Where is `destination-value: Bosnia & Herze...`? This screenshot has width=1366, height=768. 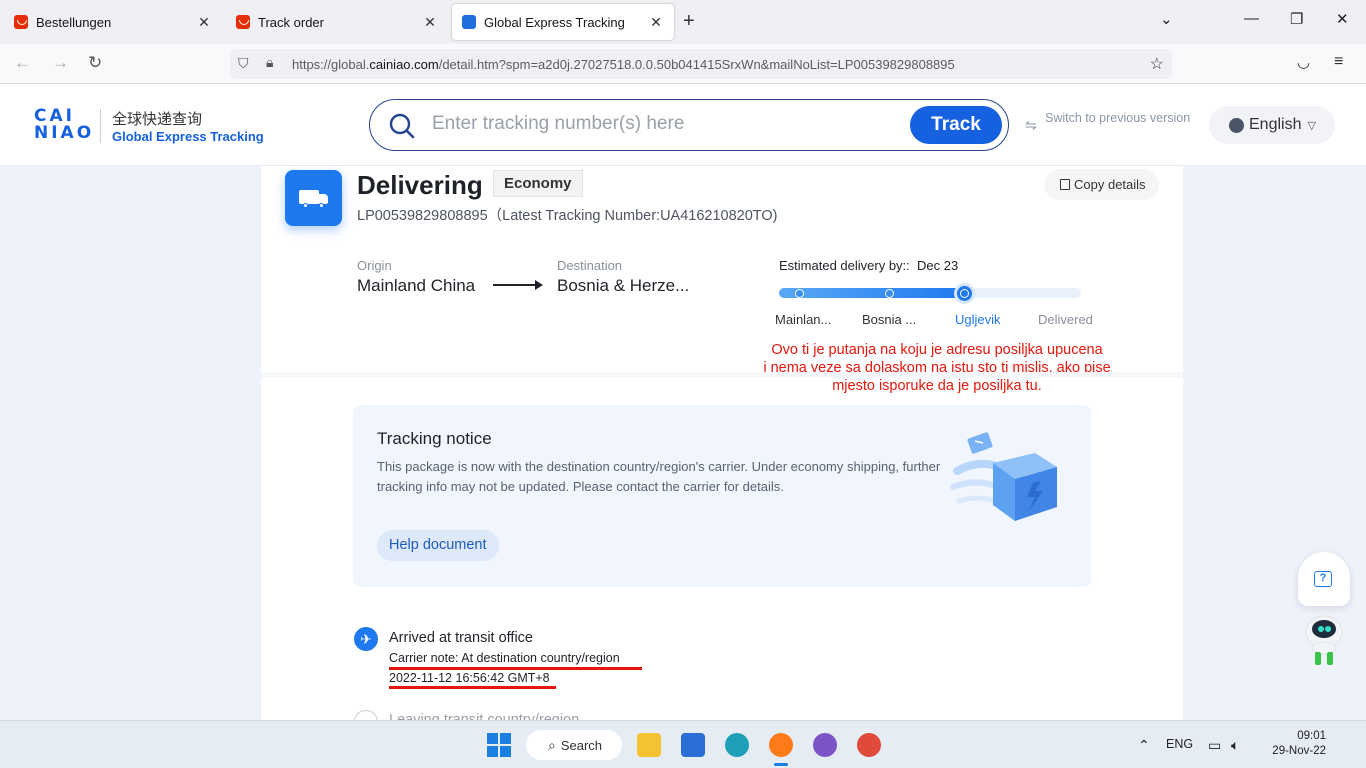
destination-value: Bosnia & Herze... is located at coordinates (623, 285).